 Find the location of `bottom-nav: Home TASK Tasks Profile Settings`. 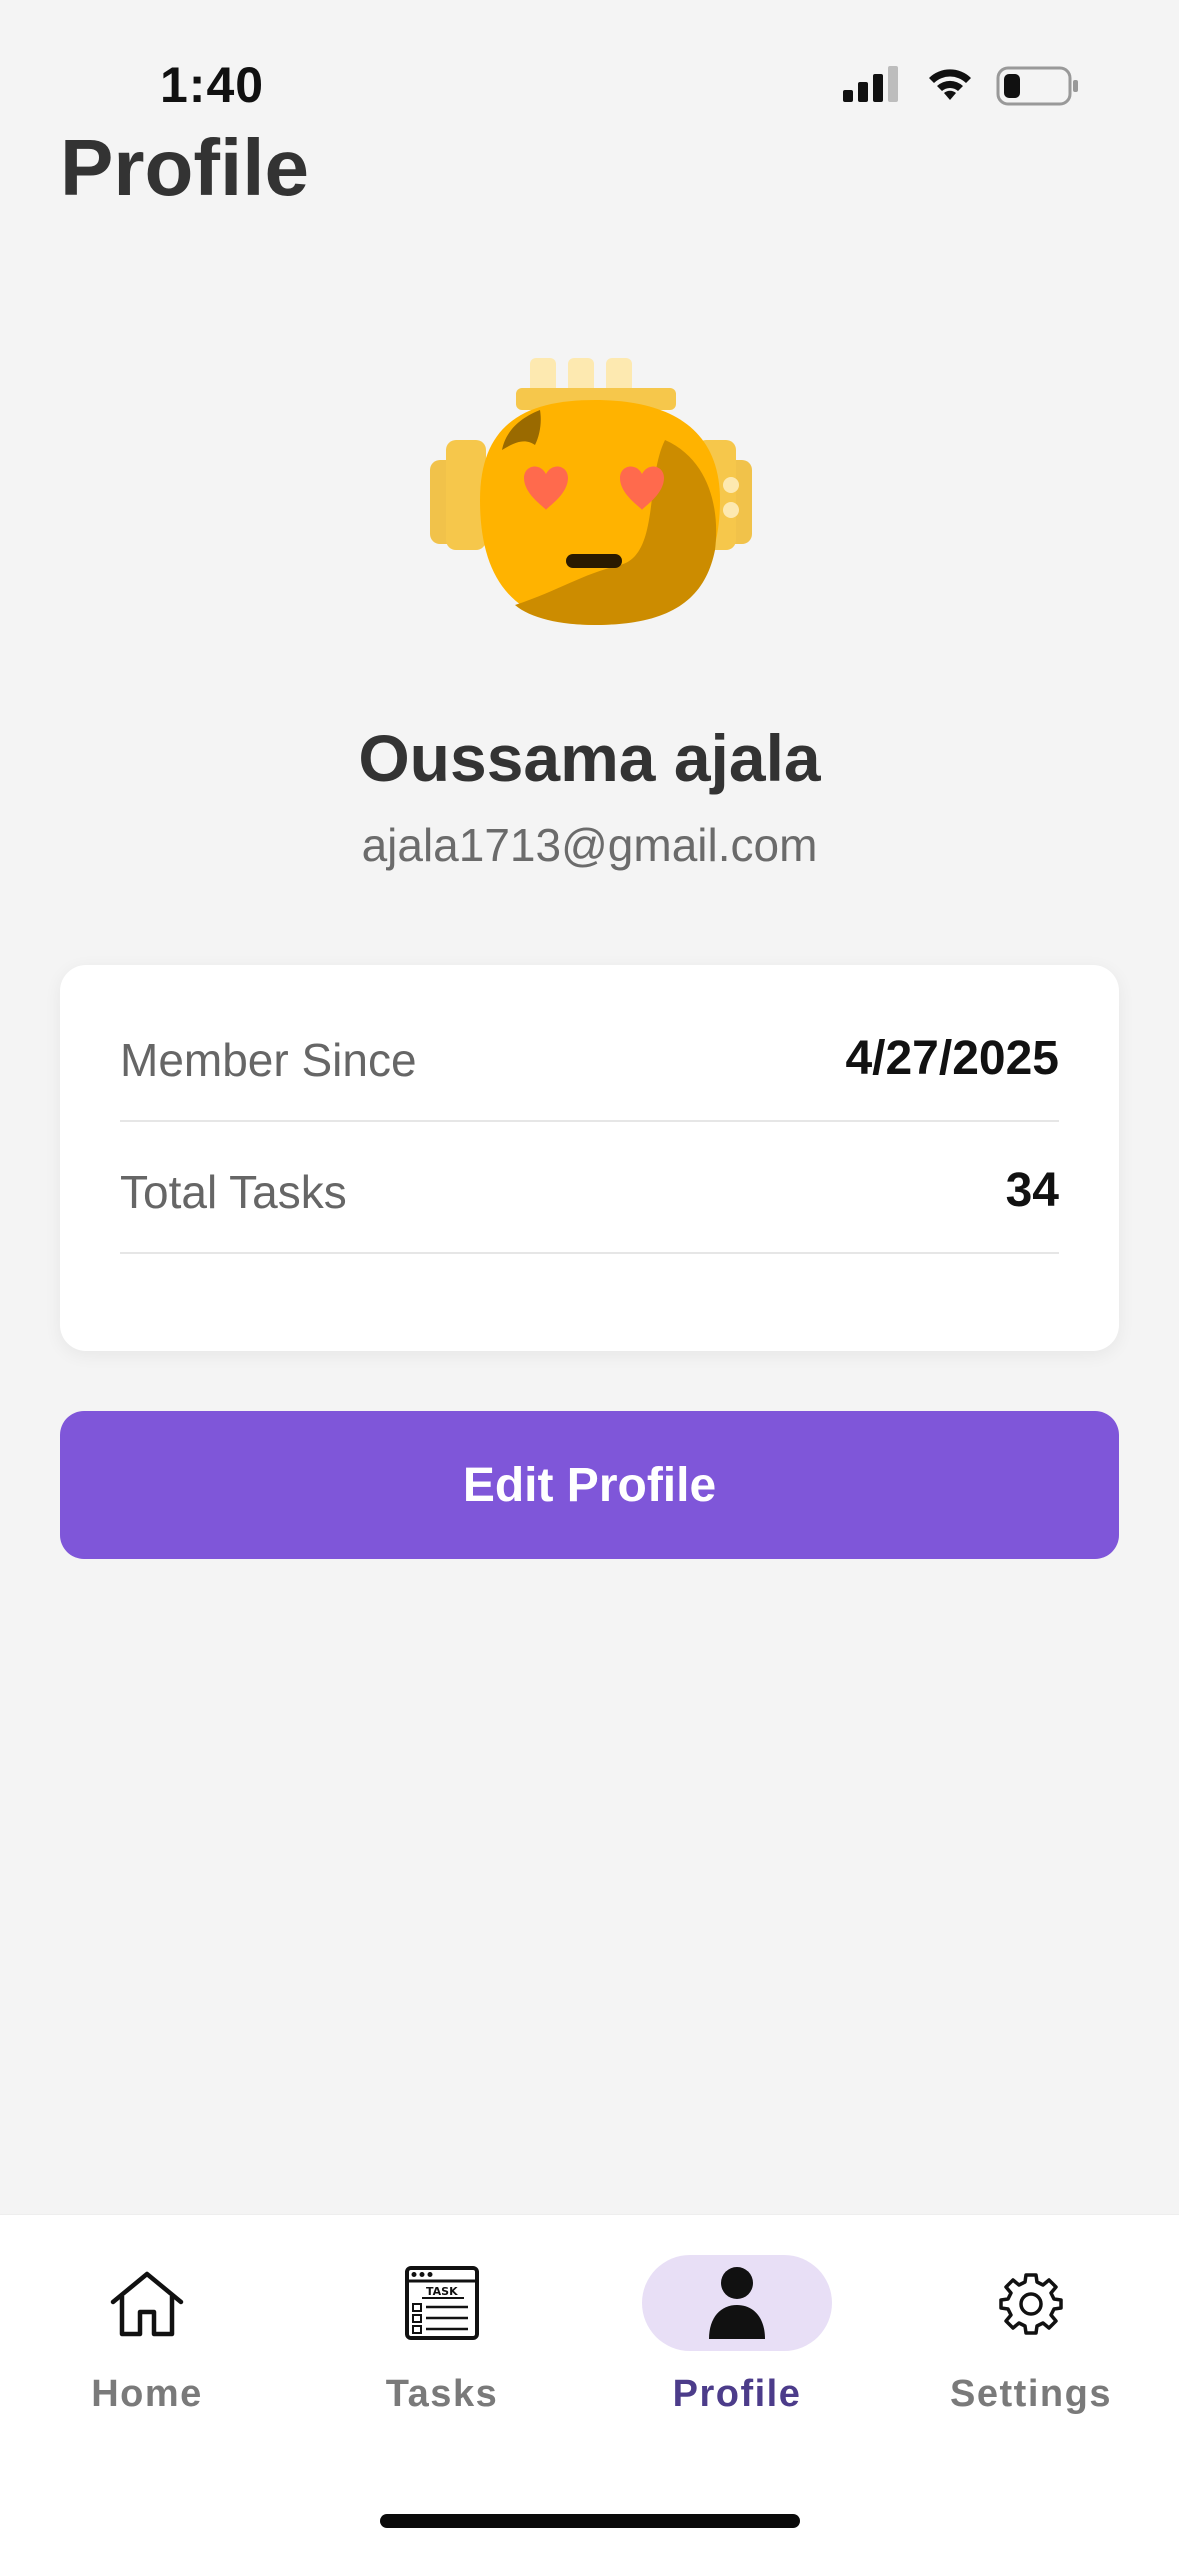

bottom-nav: Home TASK Tasks Profile Settings is located at coordinates (589, 2385).